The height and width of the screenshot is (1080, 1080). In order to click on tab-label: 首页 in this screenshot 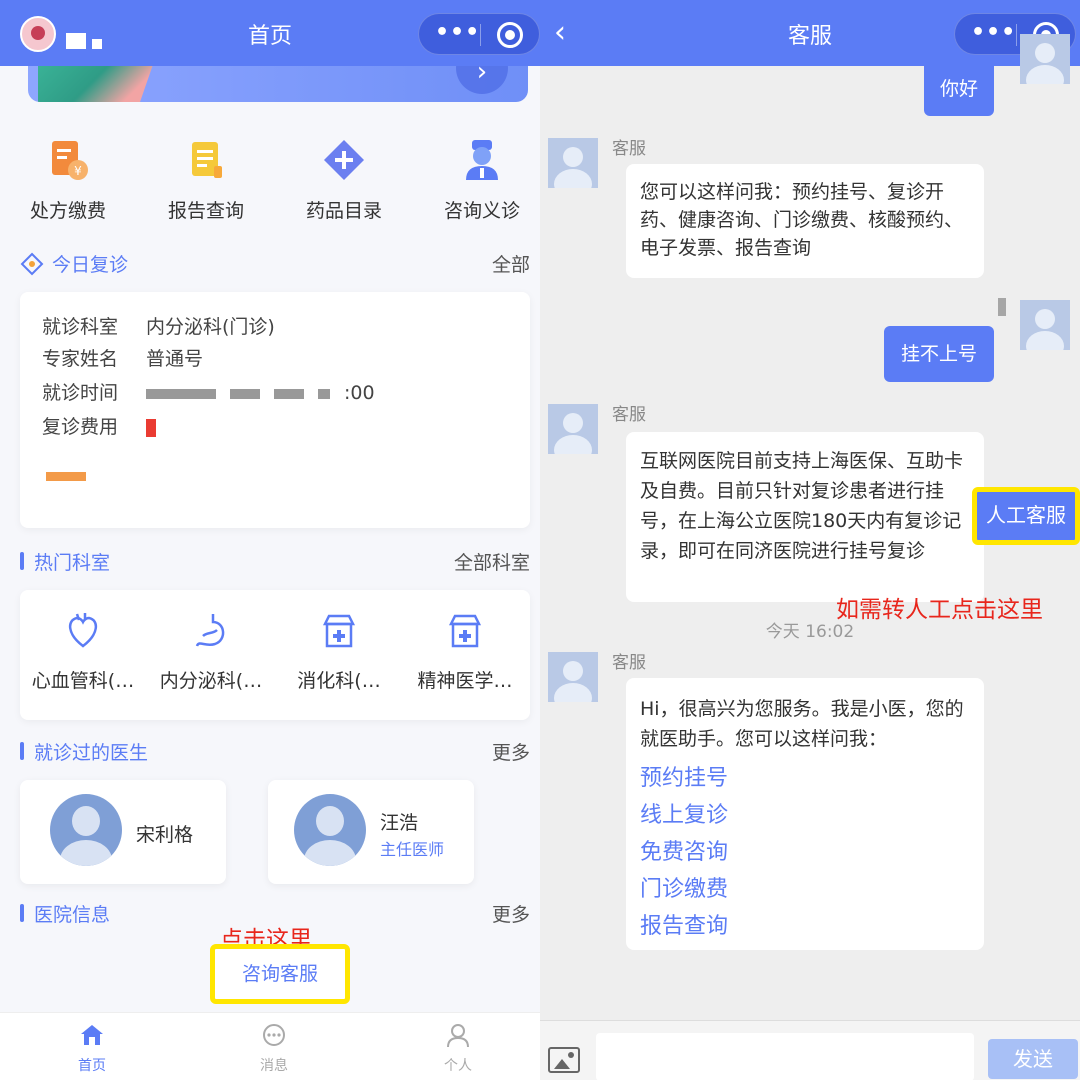, I will do `click(92, 1066)`.